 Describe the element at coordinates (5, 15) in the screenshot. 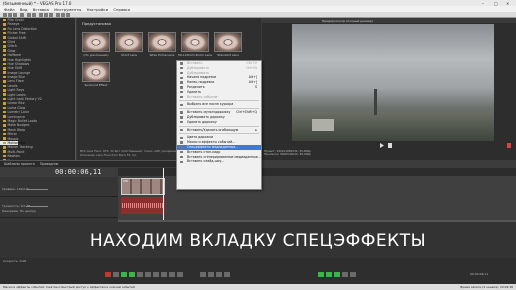

I see `new-icon` at that location.